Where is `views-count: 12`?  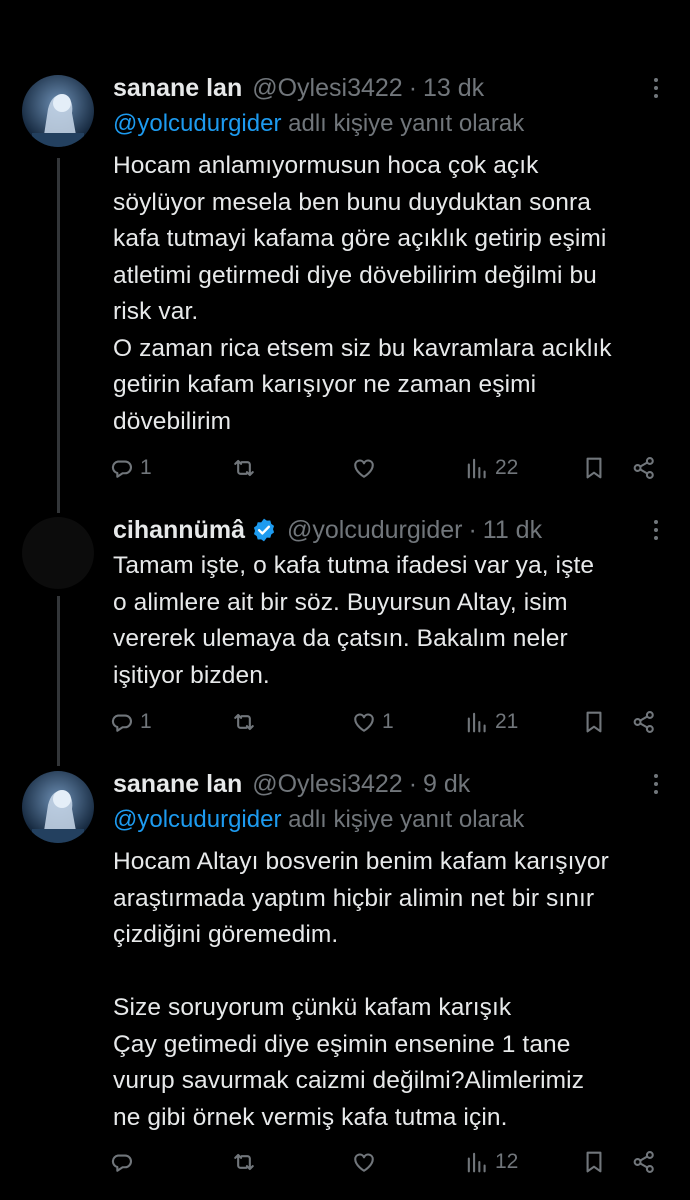
views-count: 12 is located at coordinates (507, 1161).